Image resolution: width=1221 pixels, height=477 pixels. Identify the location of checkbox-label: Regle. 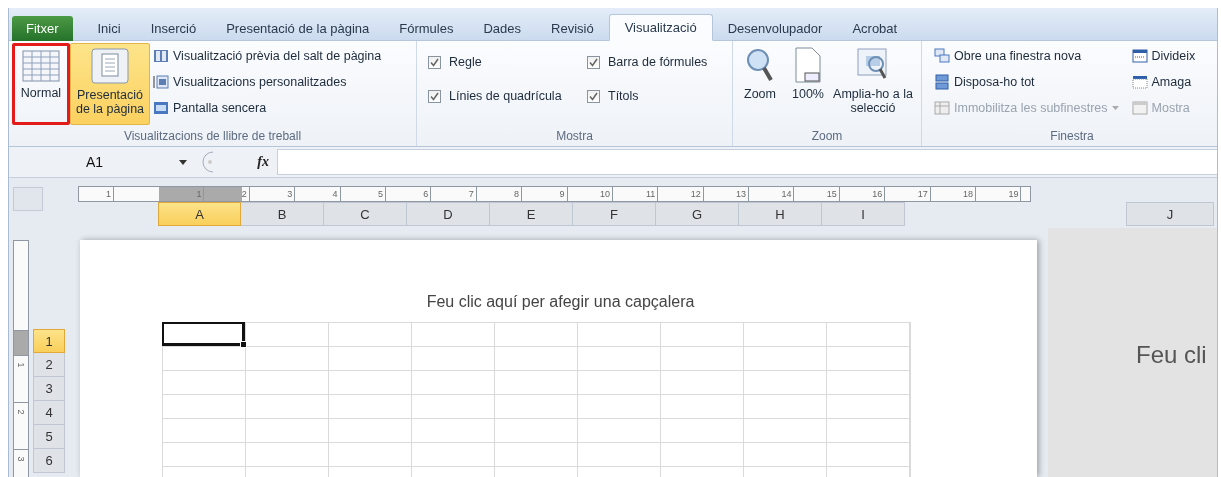
(465, 62).